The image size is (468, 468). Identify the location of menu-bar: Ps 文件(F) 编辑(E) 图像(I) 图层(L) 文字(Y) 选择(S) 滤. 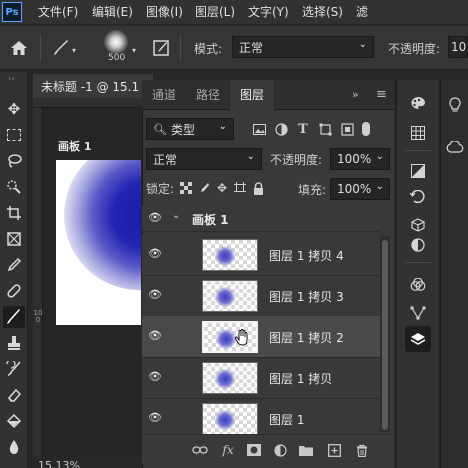
(234, 12).